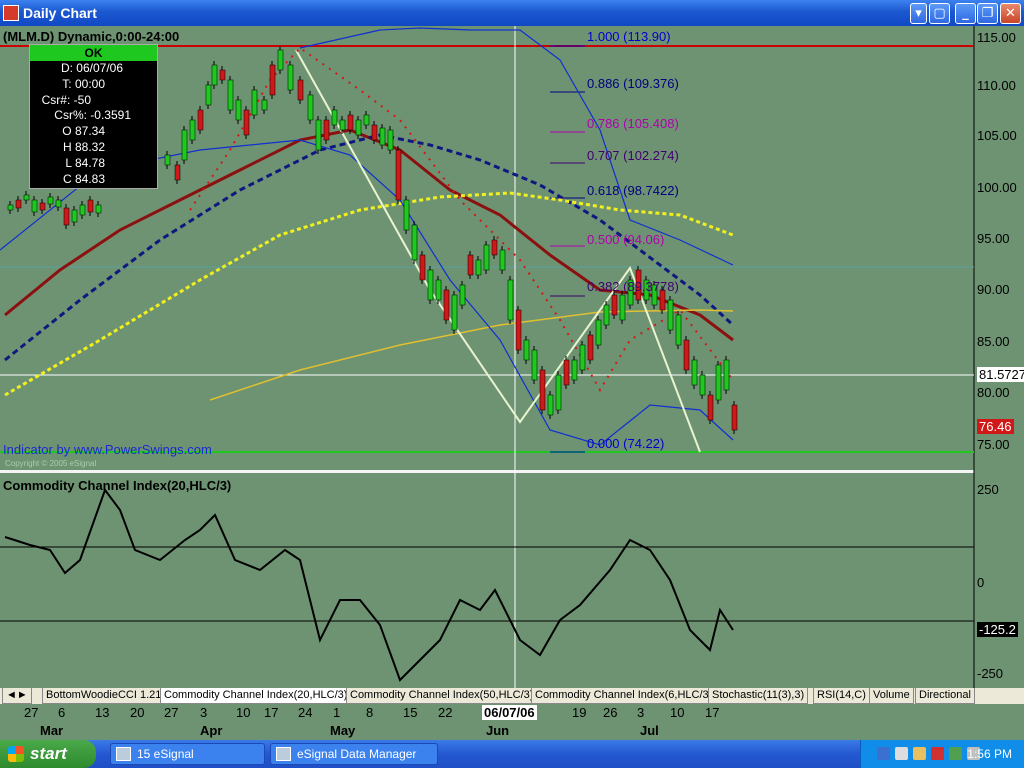  Describe the element at coordinates (104, 696) in the screenshot. I see `tab-woodie: BottomWoodieCCI 1.21` at that location.